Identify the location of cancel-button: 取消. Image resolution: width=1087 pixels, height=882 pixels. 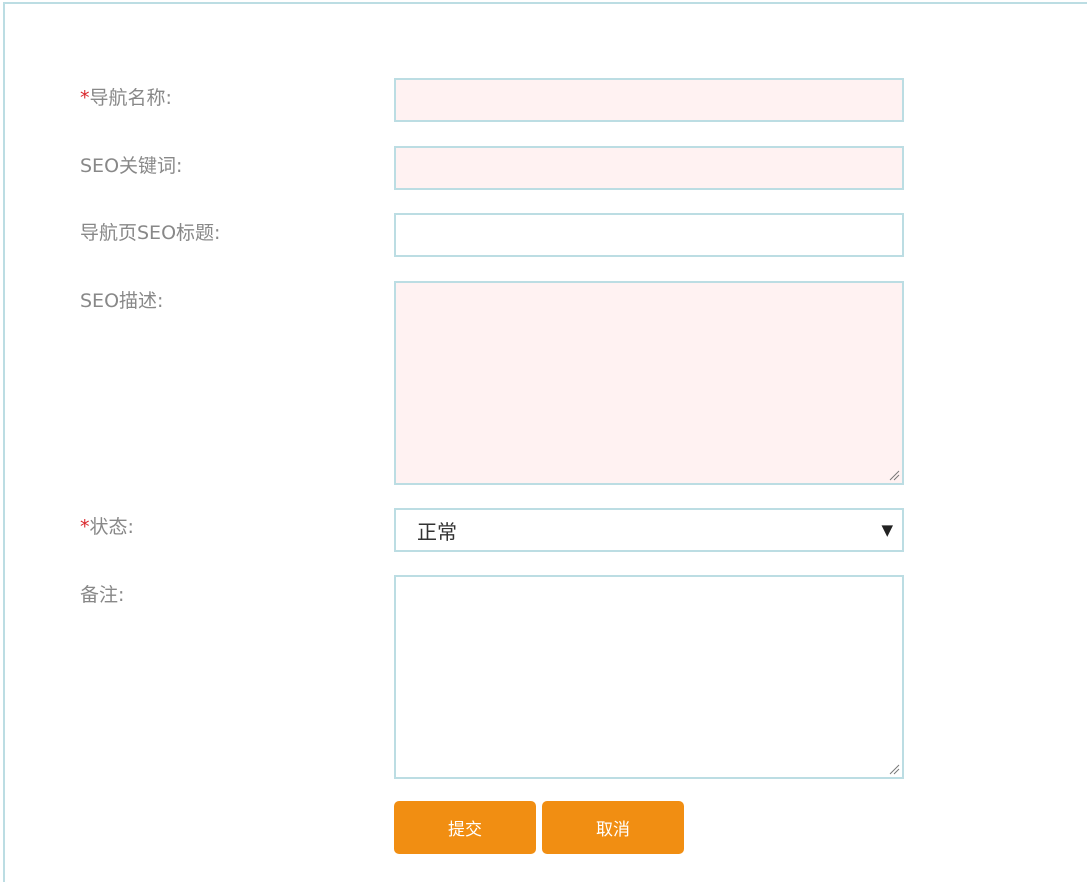
(613, 827).